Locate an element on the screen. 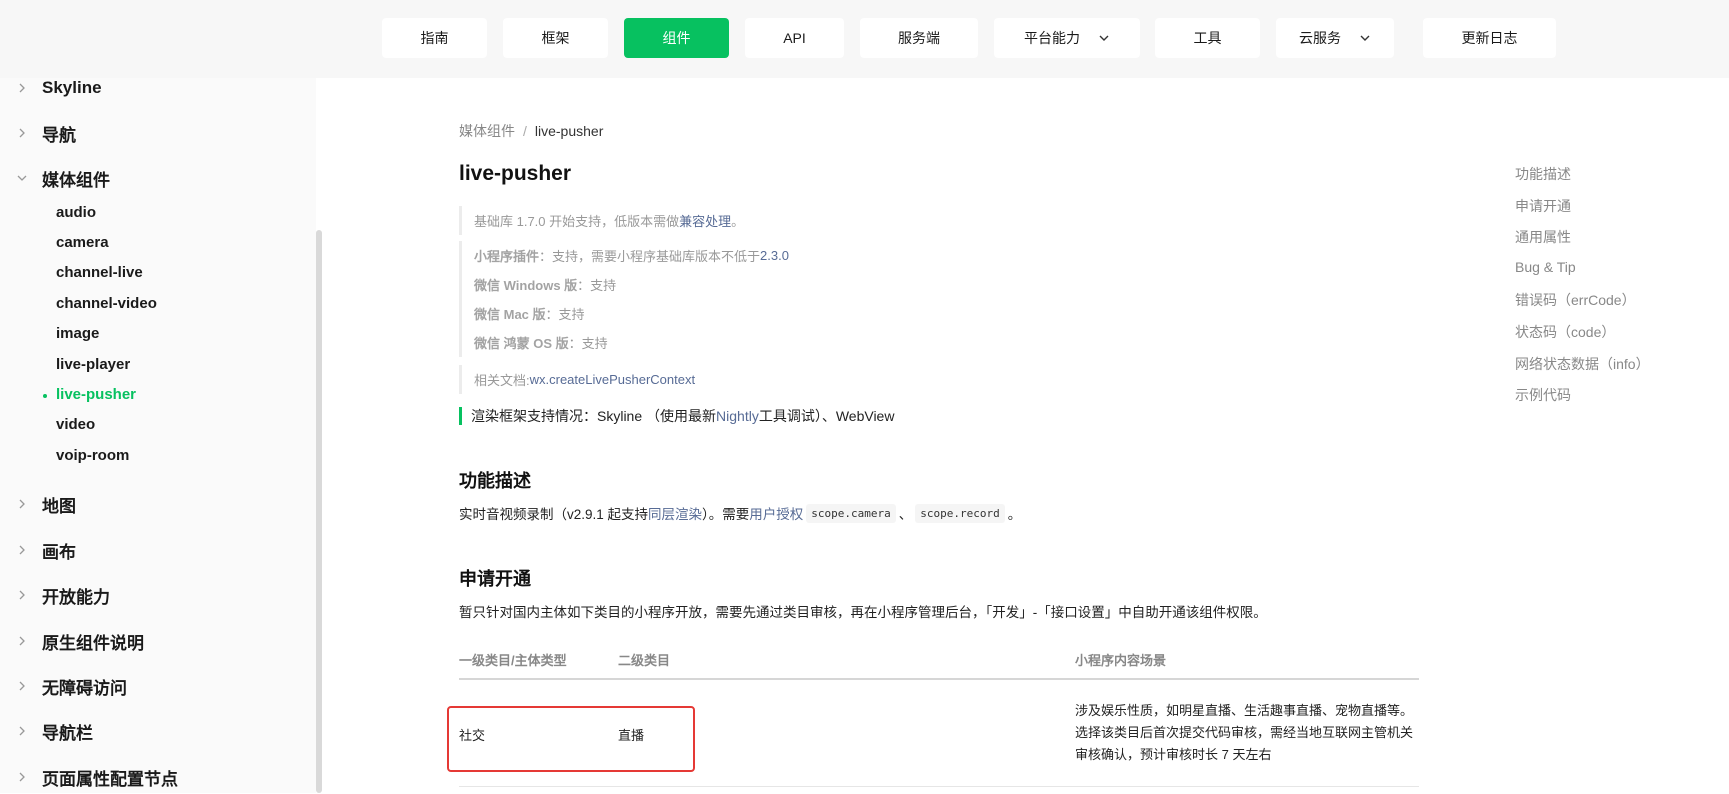 This screenshot has height=794, width=1729. sidebar-group-map: 地图 is located at coordinates (158, 504).